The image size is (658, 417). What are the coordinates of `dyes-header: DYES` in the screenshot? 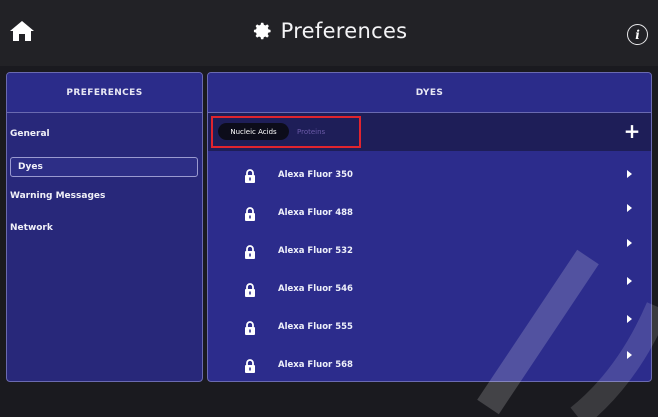 It's located at (429, 93).